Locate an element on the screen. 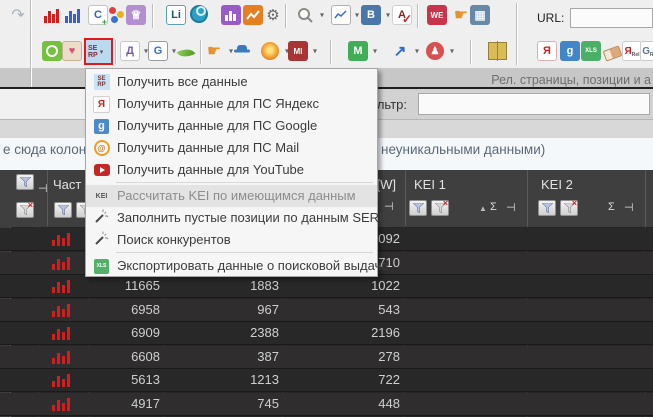 The width and height of the screenshot is (653, 417). calculator-icon: ▦ is located at coordinates (480, 15).